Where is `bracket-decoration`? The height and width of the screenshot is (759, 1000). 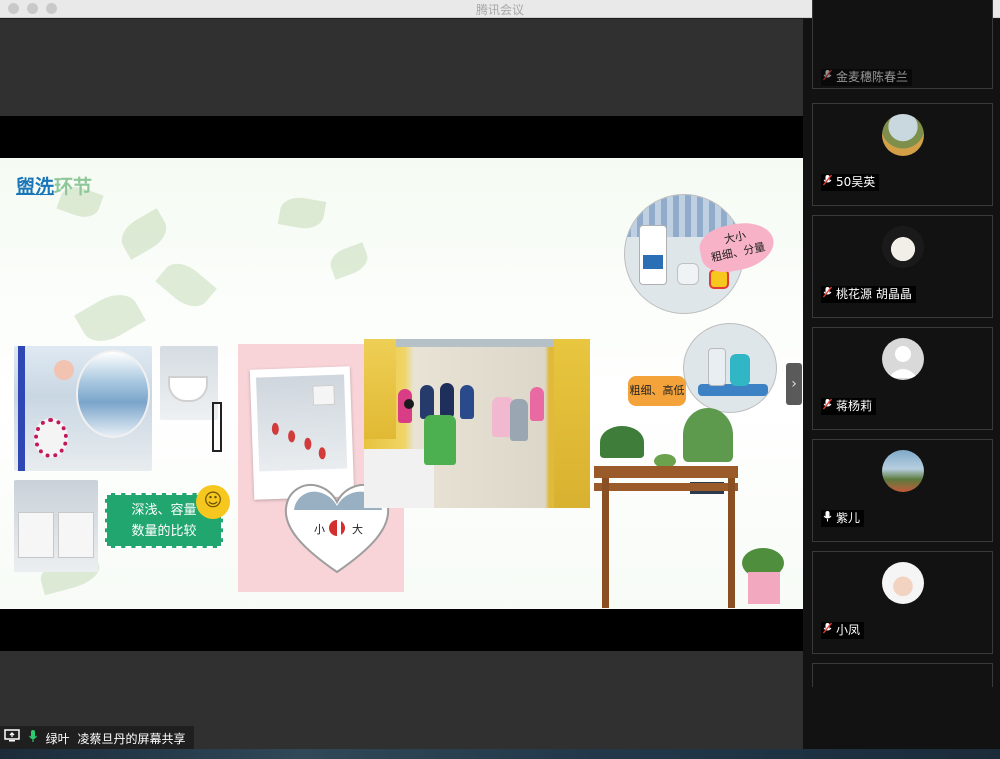 bracket-decoration is located at coordinates (217, 427).